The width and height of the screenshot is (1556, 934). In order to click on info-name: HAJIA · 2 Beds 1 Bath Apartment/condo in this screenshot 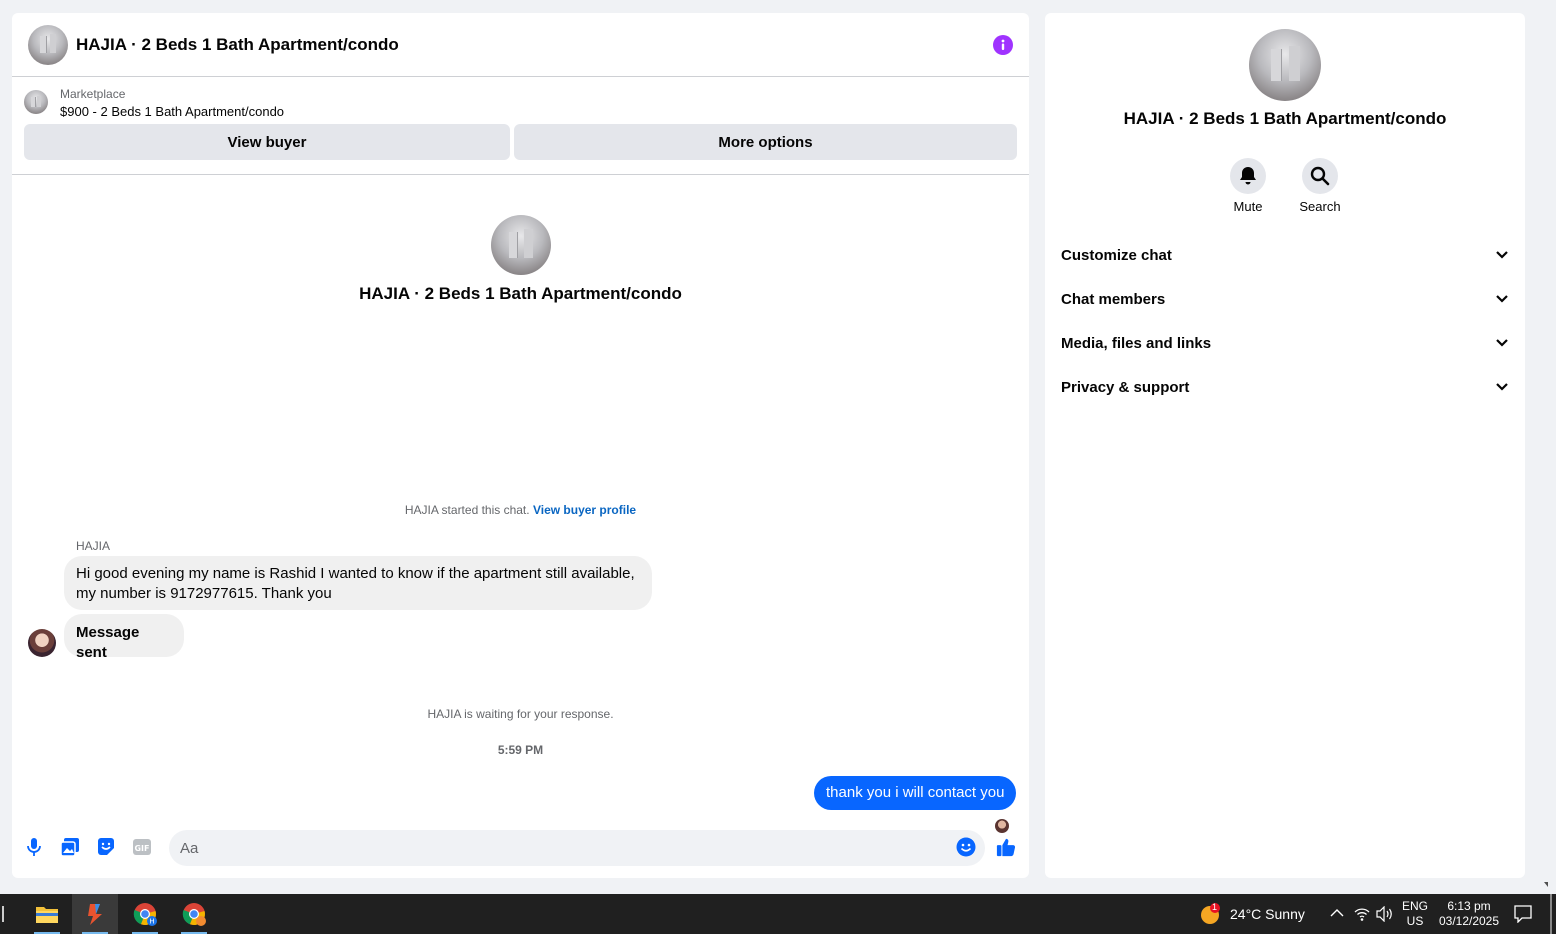, I will do `click(1285, 118)`.